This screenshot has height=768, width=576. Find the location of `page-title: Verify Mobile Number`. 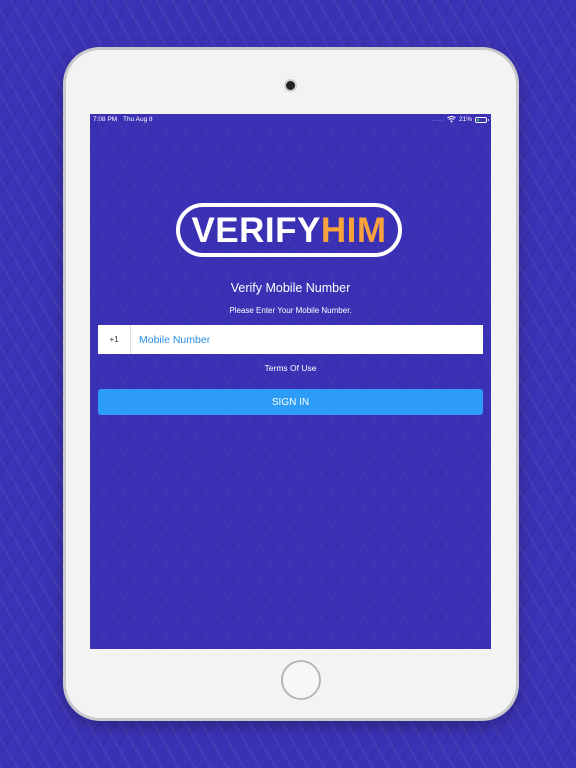

page-title: Verify Mobile Number is located at coordinates (290, 288).